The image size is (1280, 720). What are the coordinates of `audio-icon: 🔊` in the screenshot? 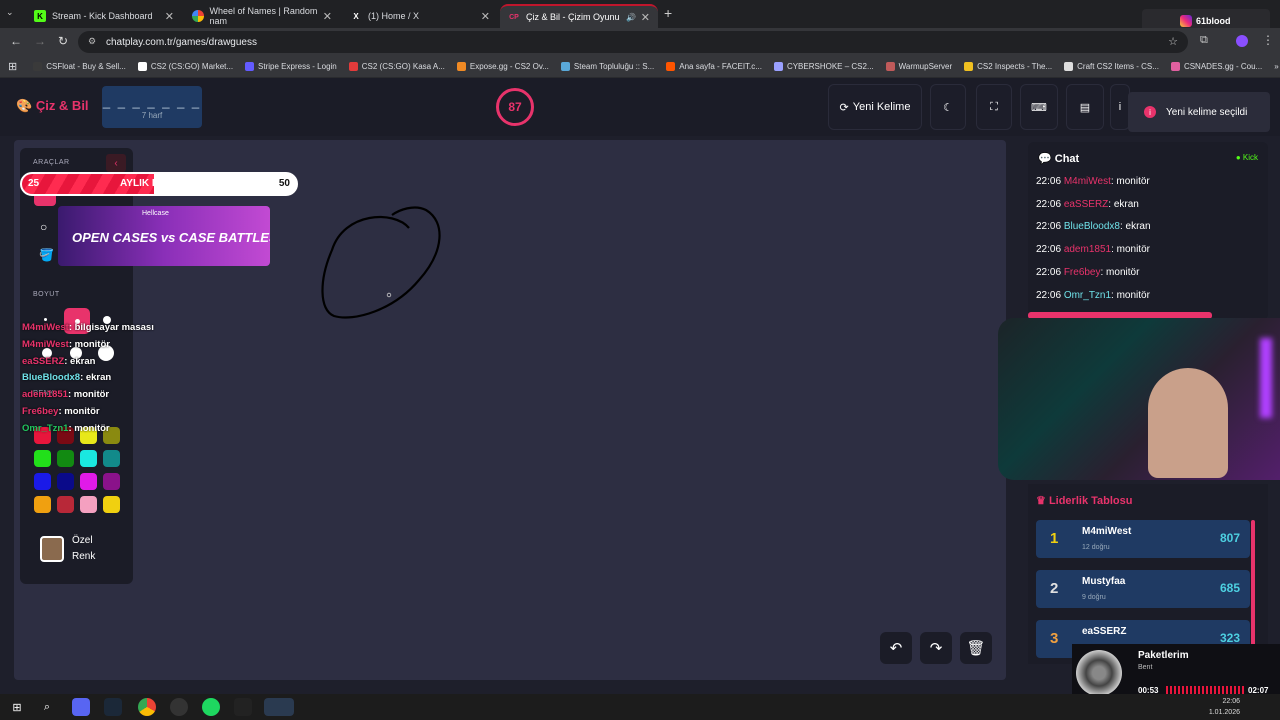 It's located at (631, 17).